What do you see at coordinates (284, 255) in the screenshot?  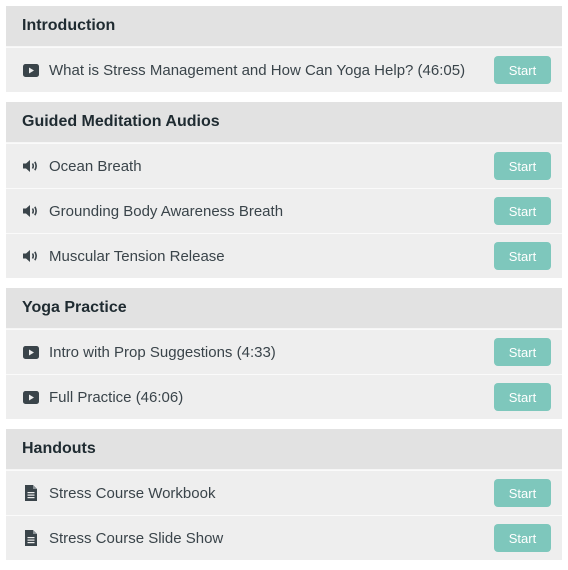 I see `lesson-item: Muscular Tension Release Start` at bounding box center [284, 255].